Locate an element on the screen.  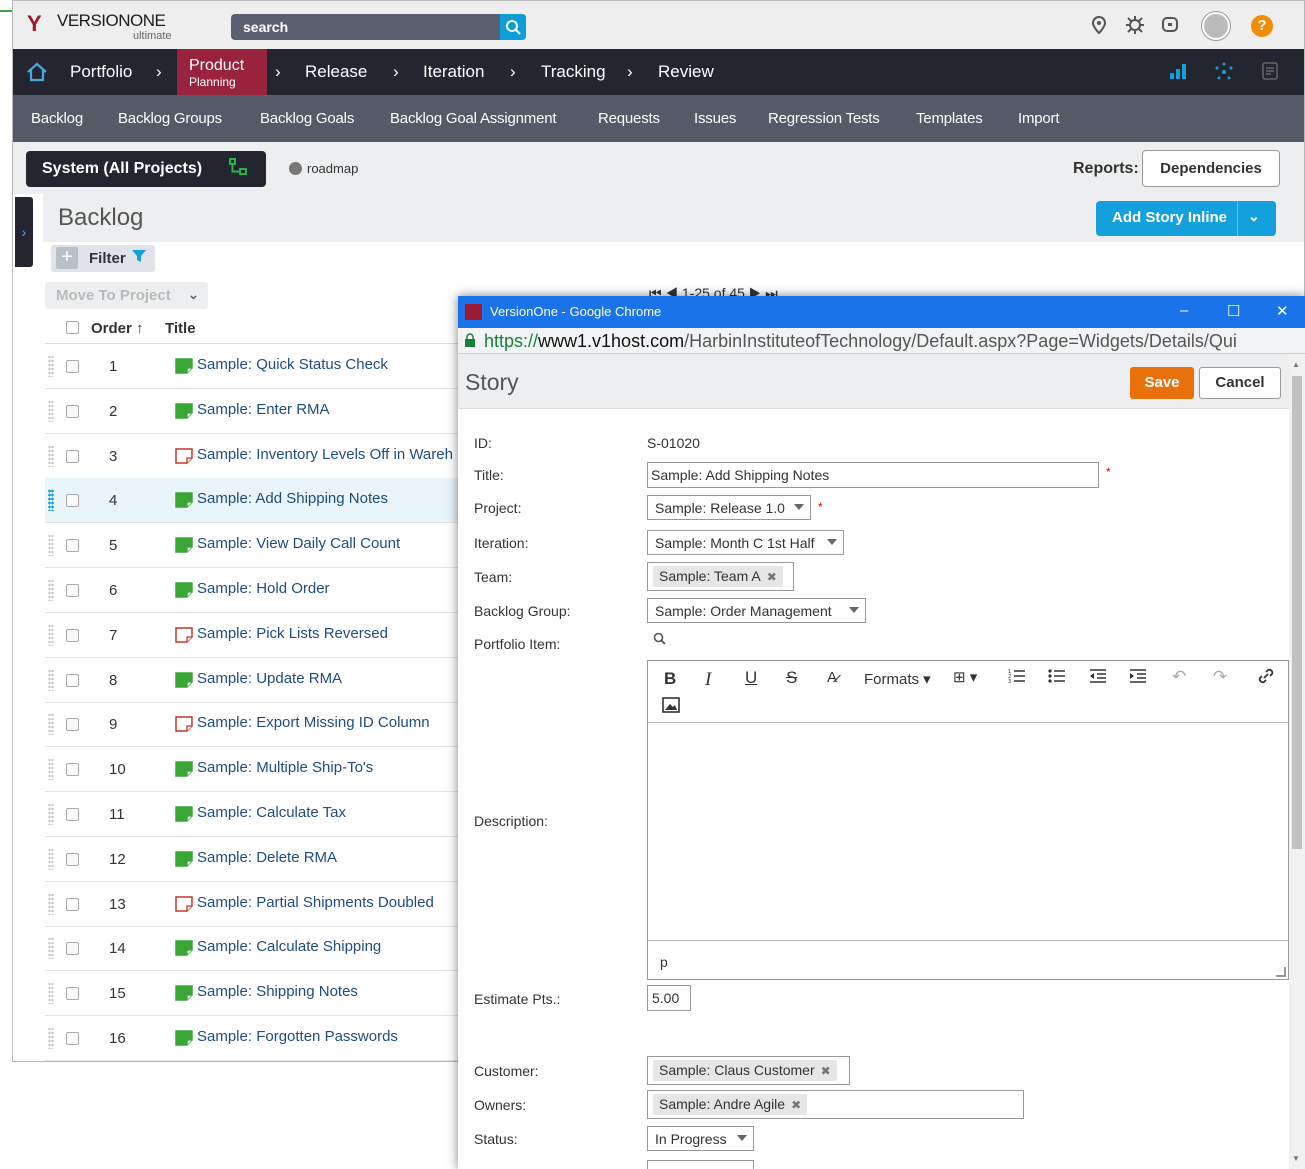
cancel-button: Cancel is located at coordinates (1240, 383).